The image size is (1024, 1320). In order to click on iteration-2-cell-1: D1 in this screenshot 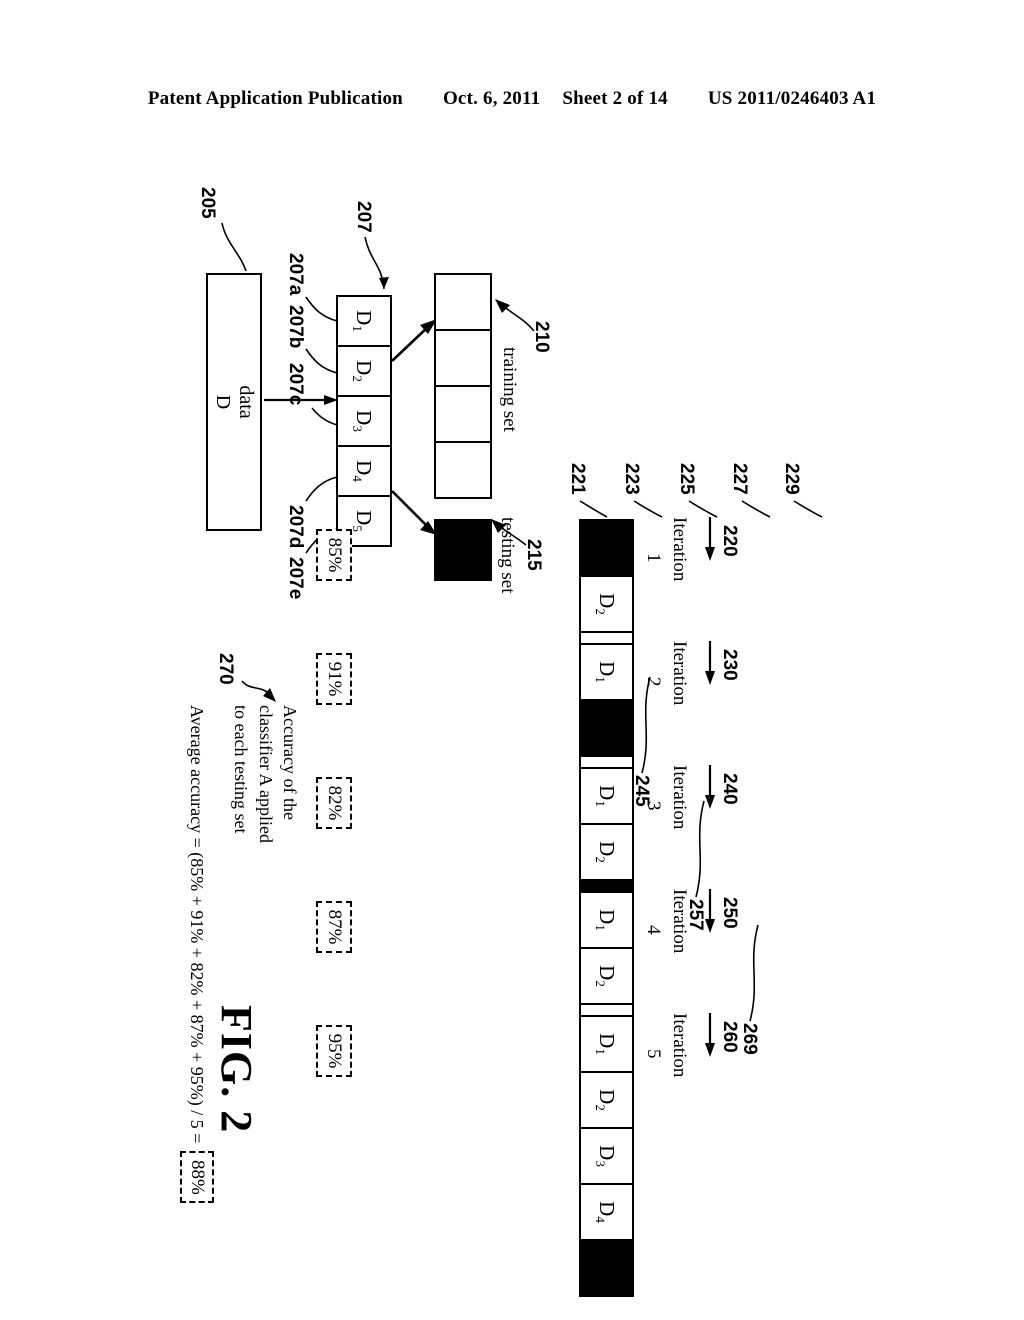, I will do `click(606, 672)`.